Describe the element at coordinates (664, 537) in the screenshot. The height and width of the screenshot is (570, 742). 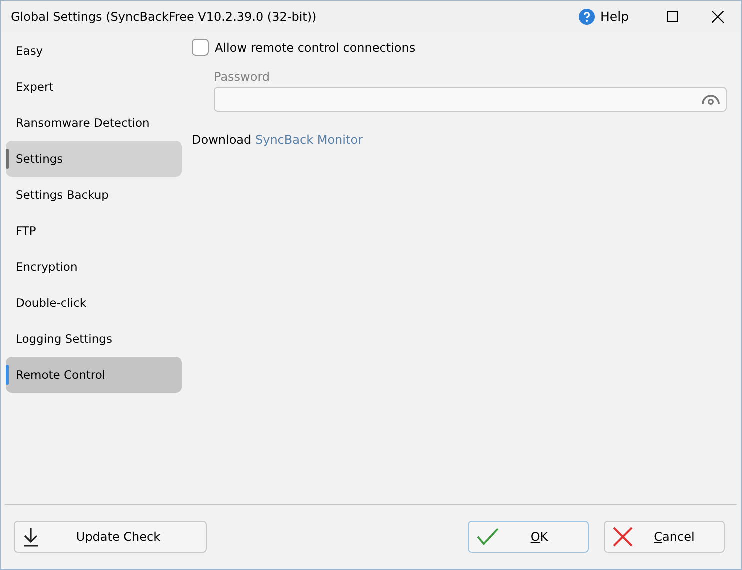
I see `cancel-button: Cancel` at that location.